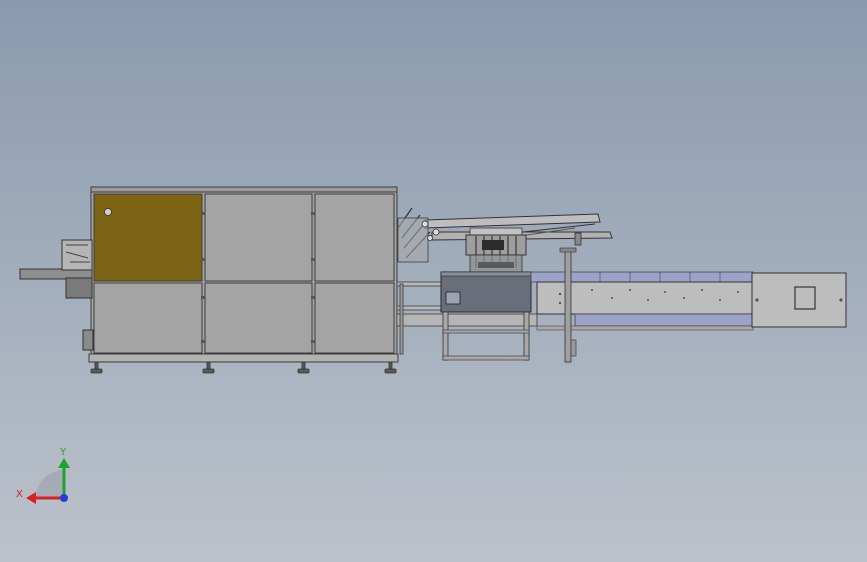 This screenshot has width=867, height=562. Describe the element at coordinates (496, 250) in the screenshot. I see `pick-place-head` at that location.